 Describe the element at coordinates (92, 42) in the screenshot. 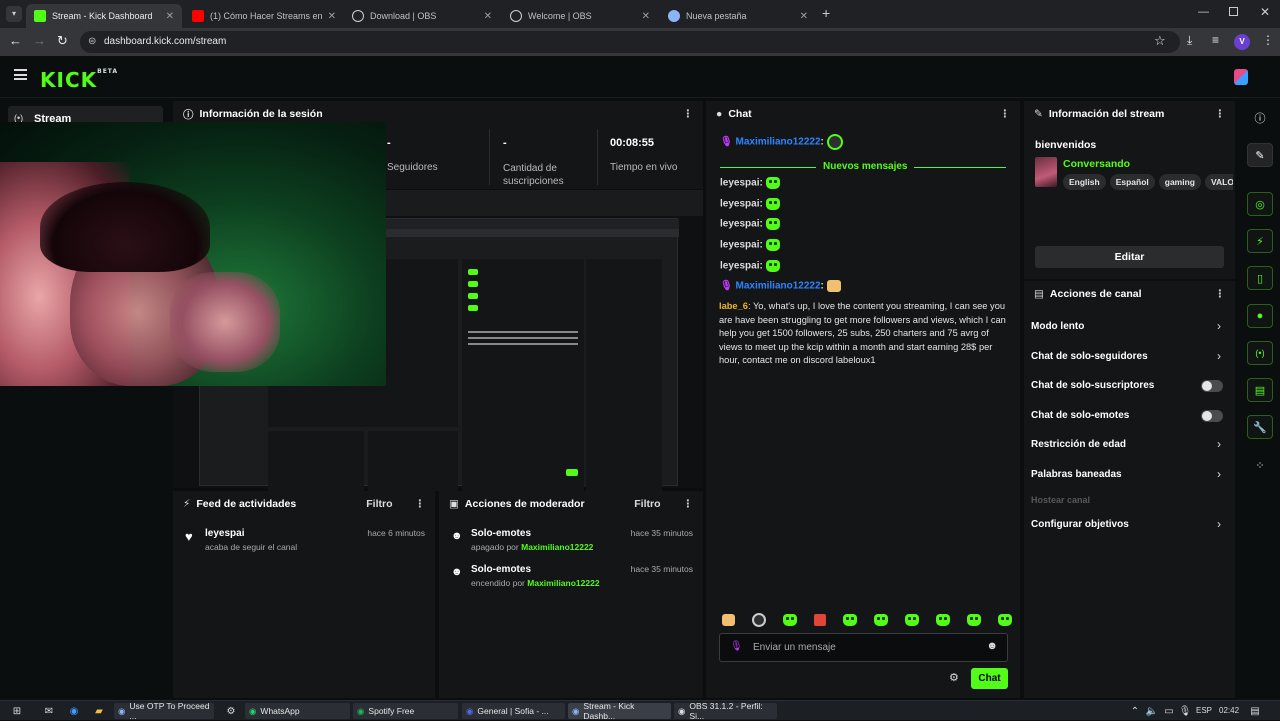

I see `site-info-icon: ⊜` at that location.